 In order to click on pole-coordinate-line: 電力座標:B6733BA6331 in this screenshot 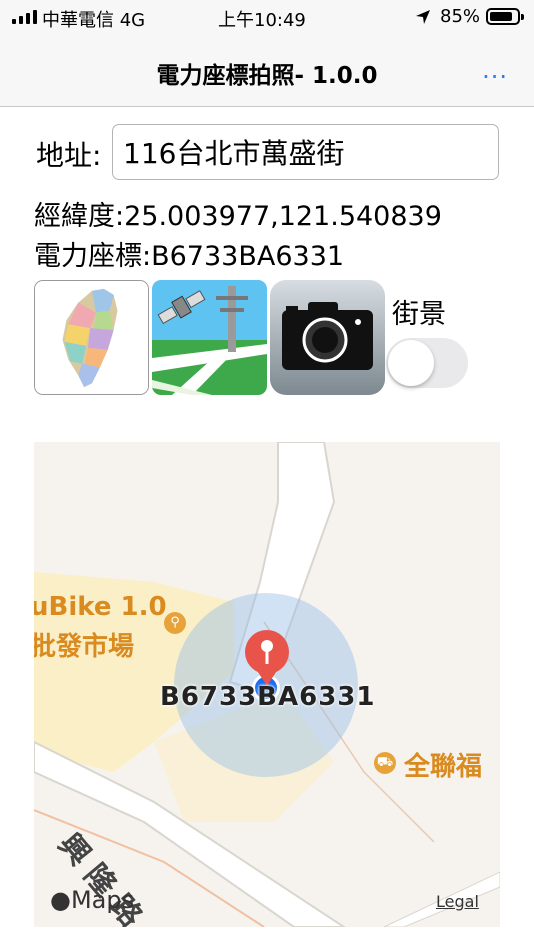, I will do `click(189, 253)`.